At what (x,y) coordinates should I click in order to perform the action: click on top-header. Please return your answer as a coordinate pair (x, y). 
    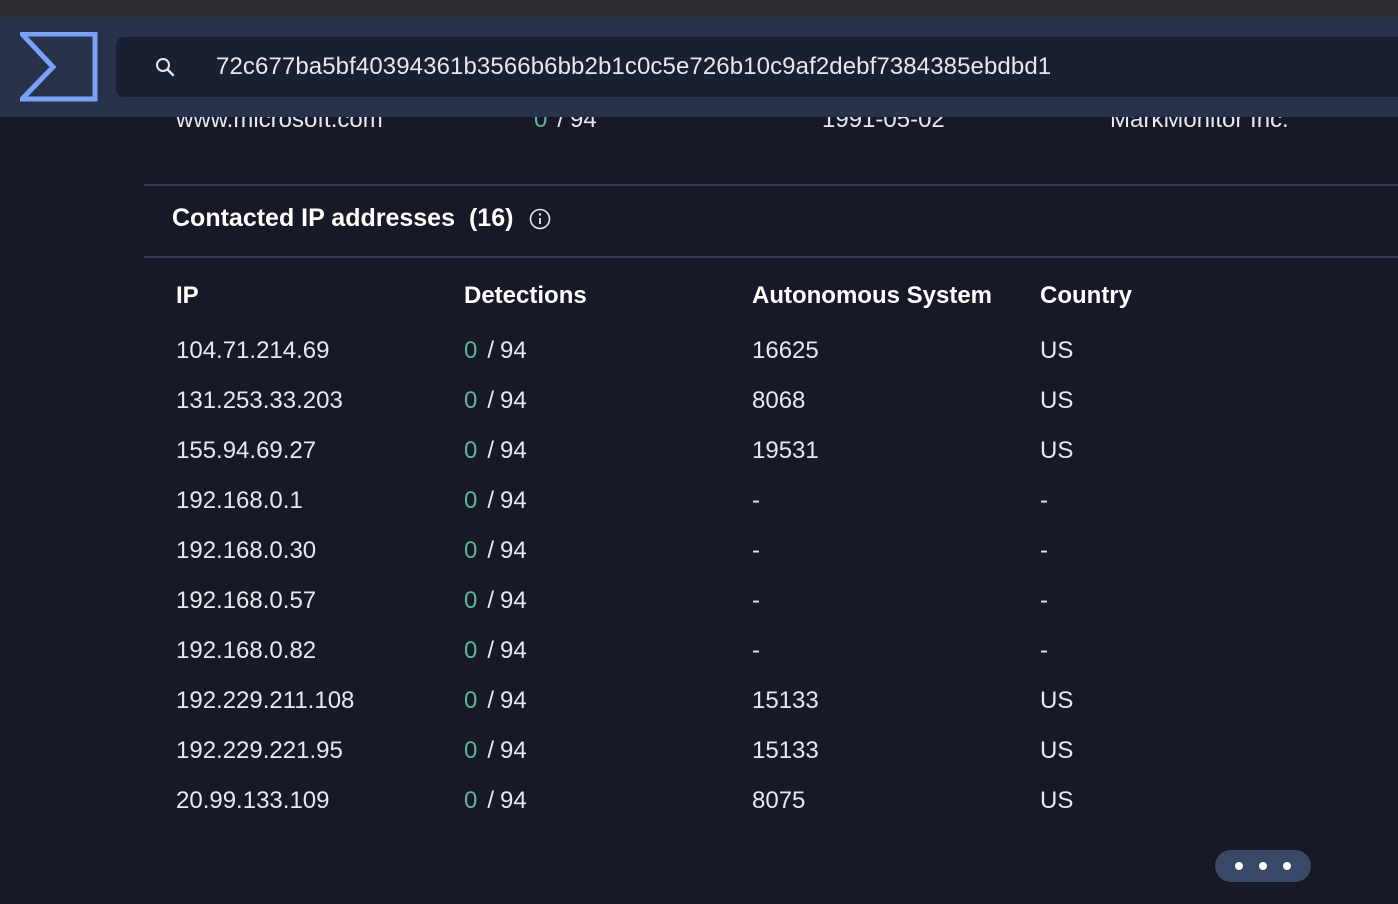
    Looking at the image, I should click on (699, 67).